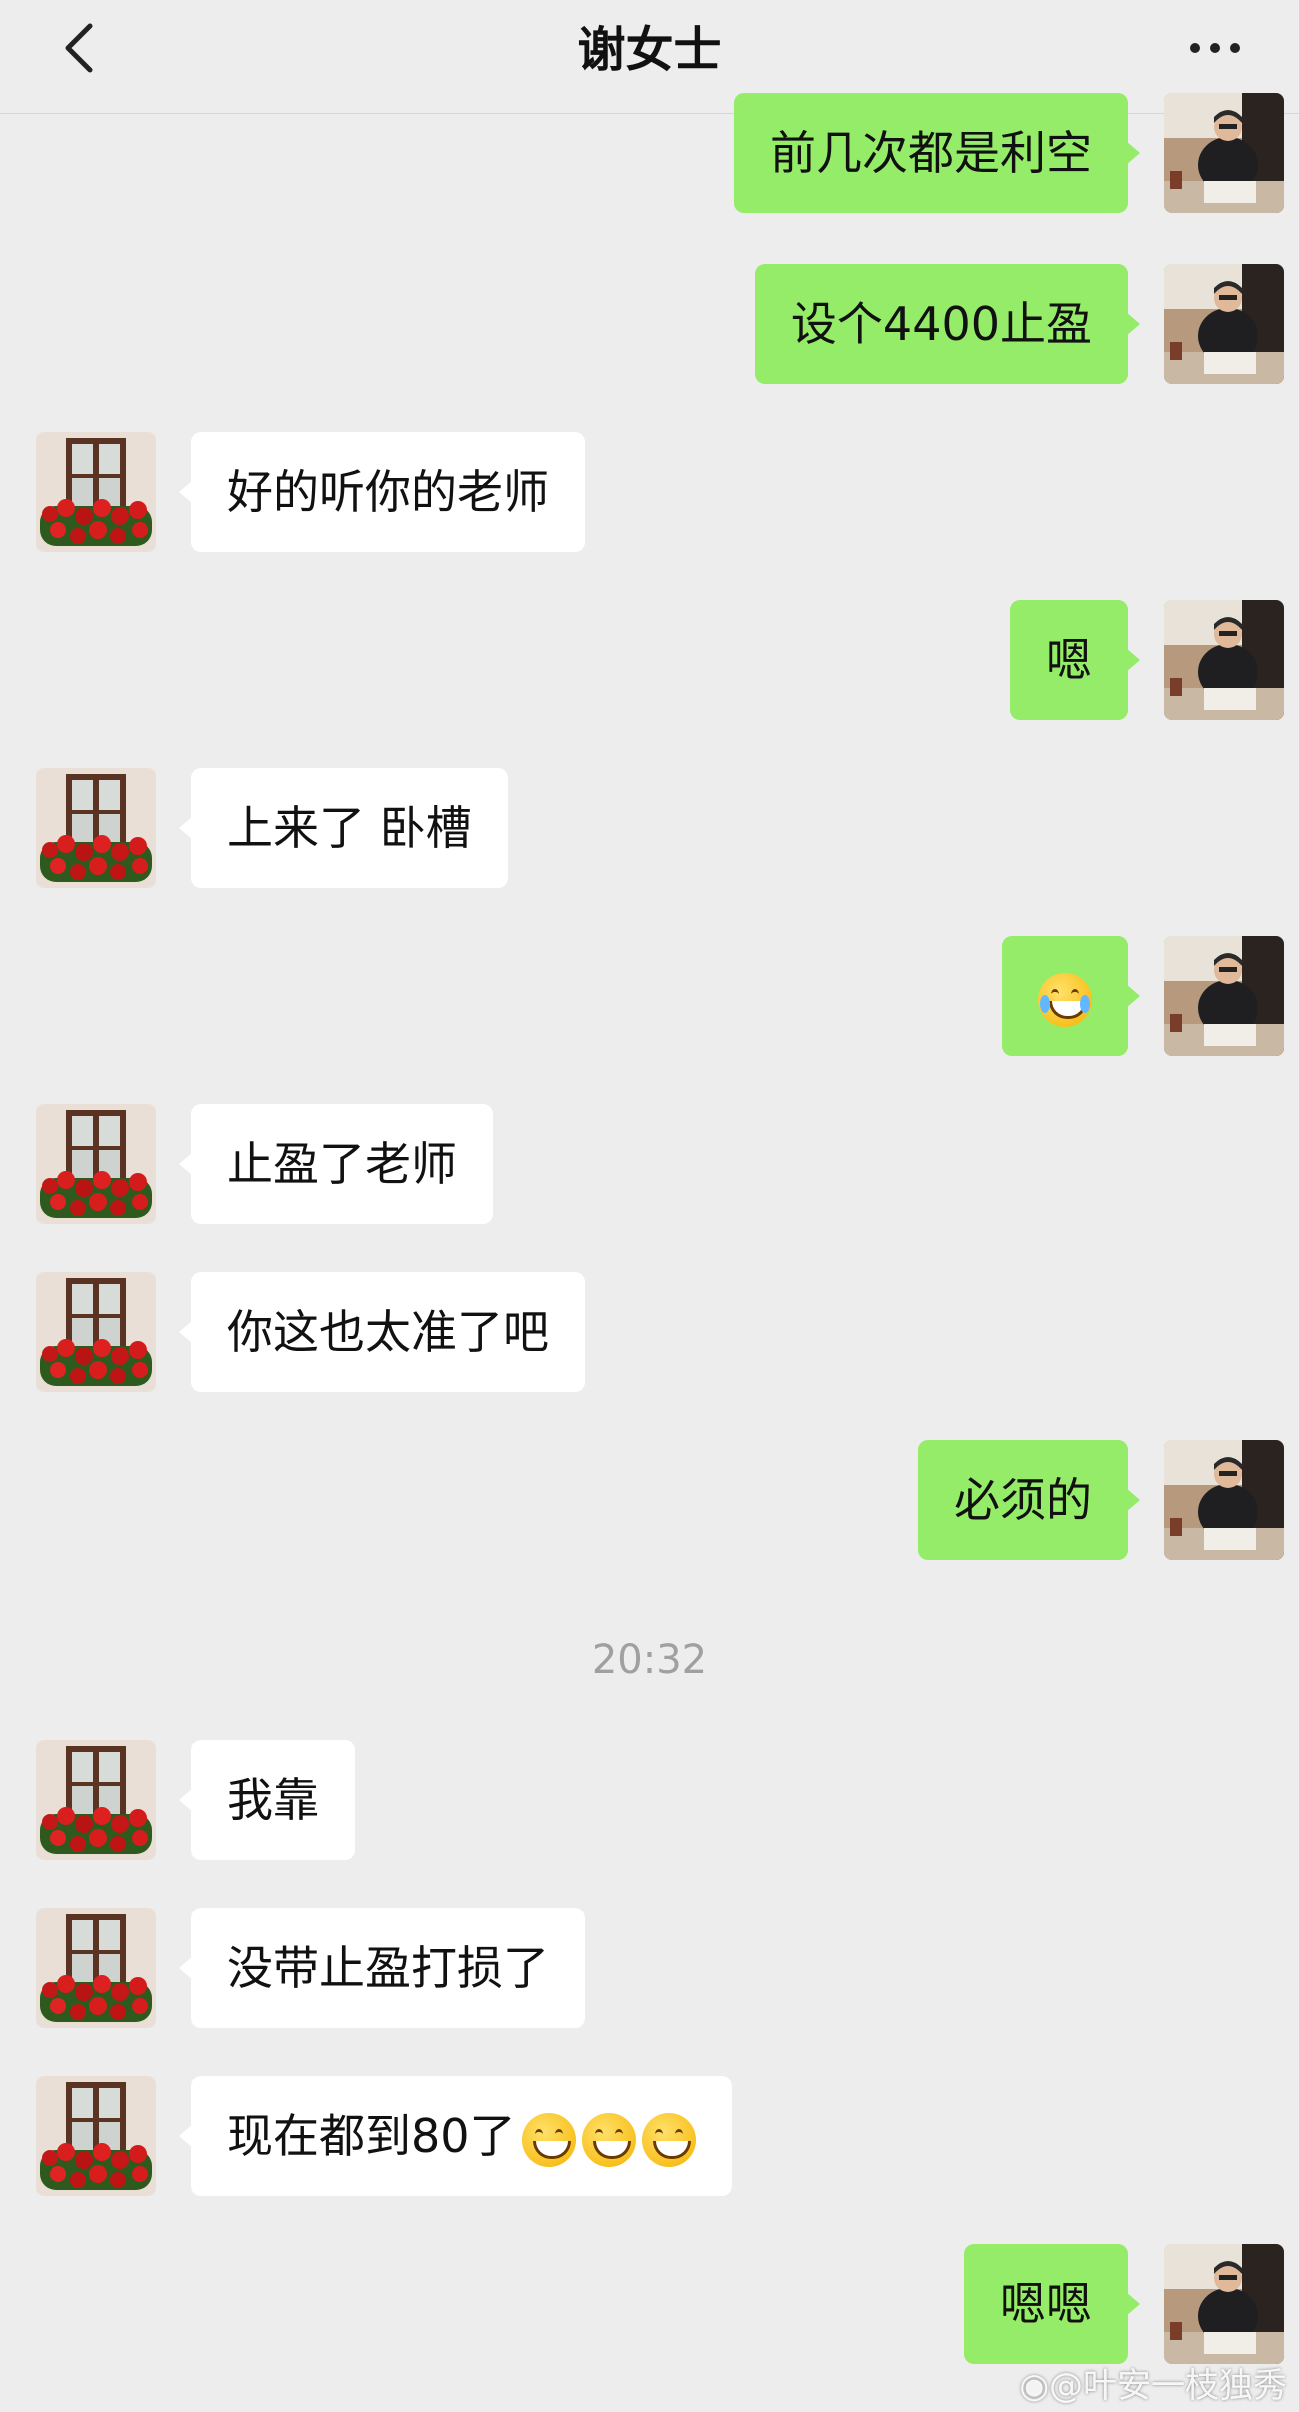  Describe the element at coordinates (649, 997) in the screenshot. I see `chat-message` at that location.